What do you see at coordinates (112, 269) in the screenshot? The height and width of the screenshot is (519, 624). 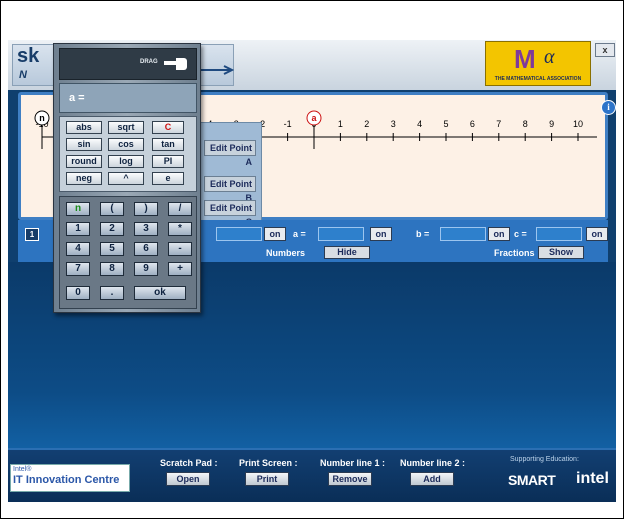 I see `calc-key-8: 8` at bounding box center [112, 269].